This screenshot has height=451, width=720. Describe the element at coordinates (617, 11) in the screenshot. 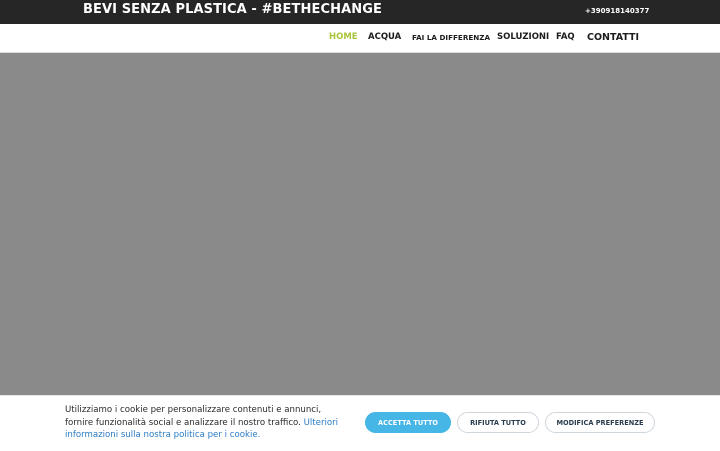

I see `phone-link: +390918140377` at that location.